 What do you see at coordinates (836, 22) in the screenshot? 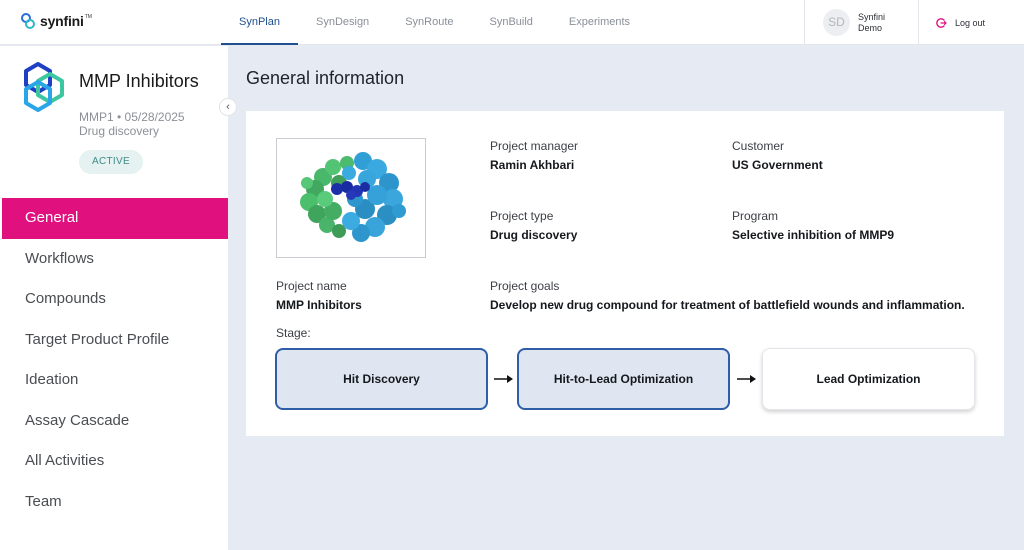
I see `avatar: SD` at bounding box center [836, 22].